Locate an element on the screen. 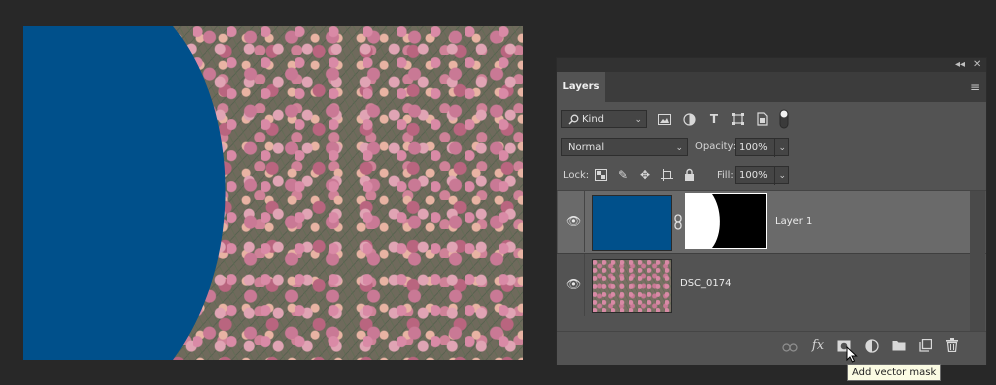 The width and height of the screenshot is (996, 385). opacity-value: 100% is located at coordinates (753, 147).